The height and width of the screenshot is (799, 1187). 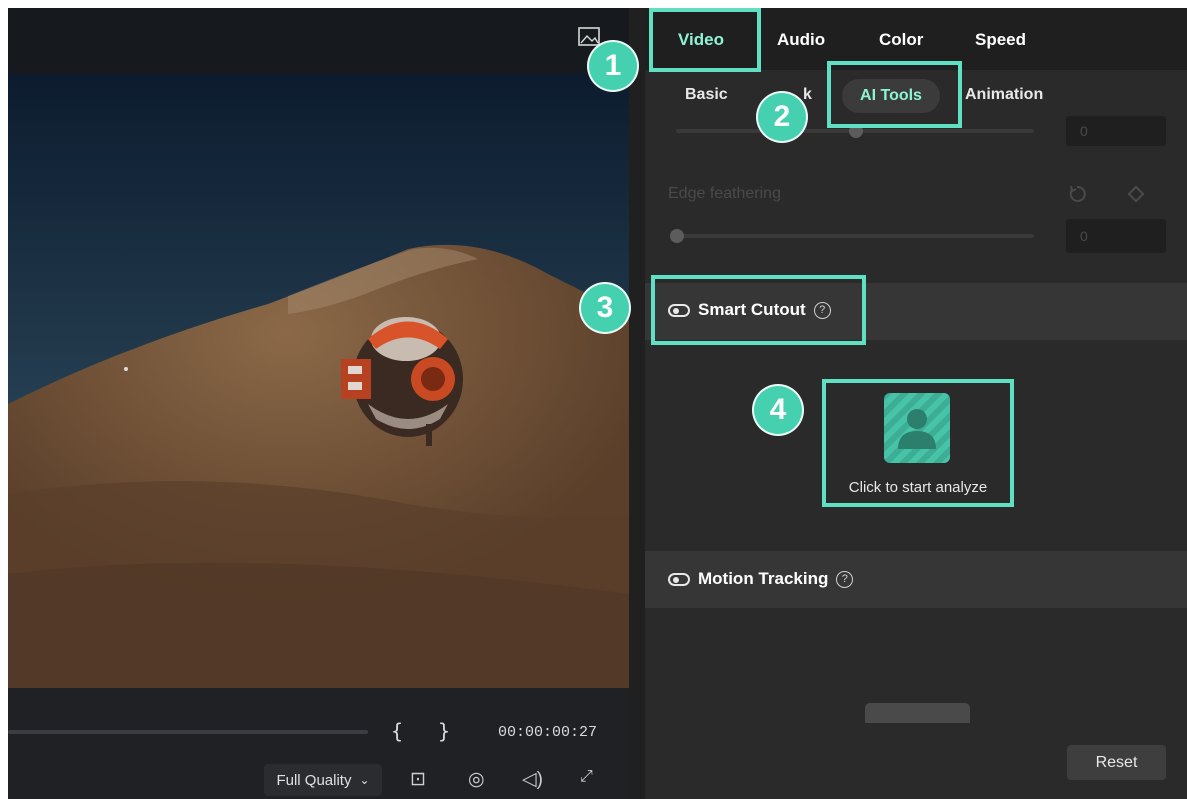 I want to click on step-badge-3: 3, so click(x=605, y=308).